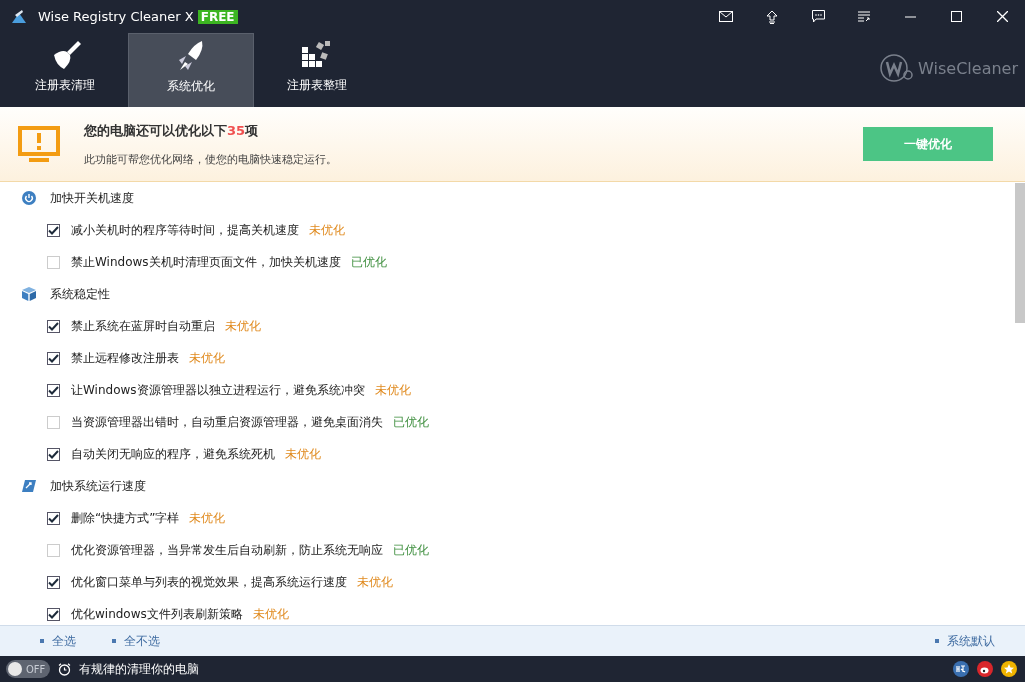 This screenshot has width=1025, height=682. I want to click on status-text: 有规律的清理你的电脑, so click(139, 669).